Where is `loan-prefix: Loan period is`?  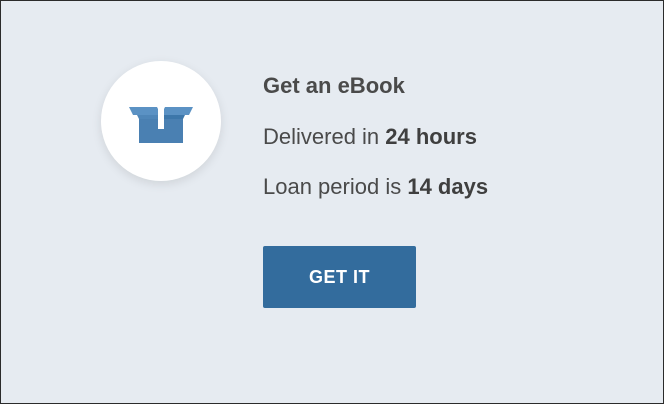 loan-prefix: Loan period is is located at coordinates (335, 186).